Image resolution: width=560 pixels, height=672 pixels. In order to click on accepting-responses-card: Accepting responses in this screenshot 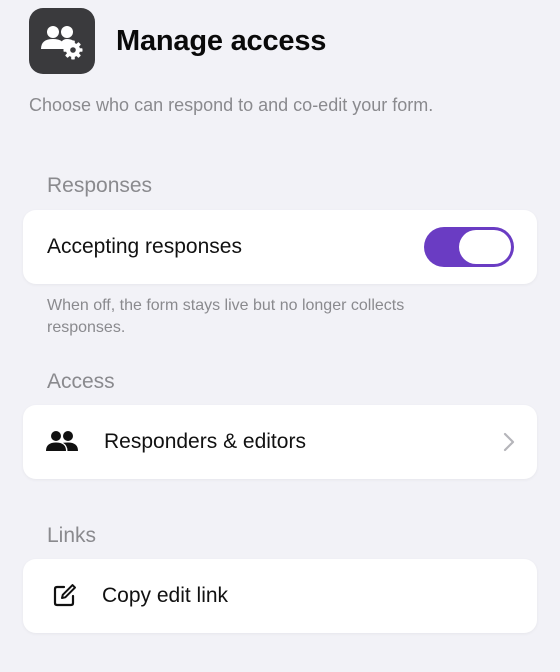, I will do `click(280, 247)`.